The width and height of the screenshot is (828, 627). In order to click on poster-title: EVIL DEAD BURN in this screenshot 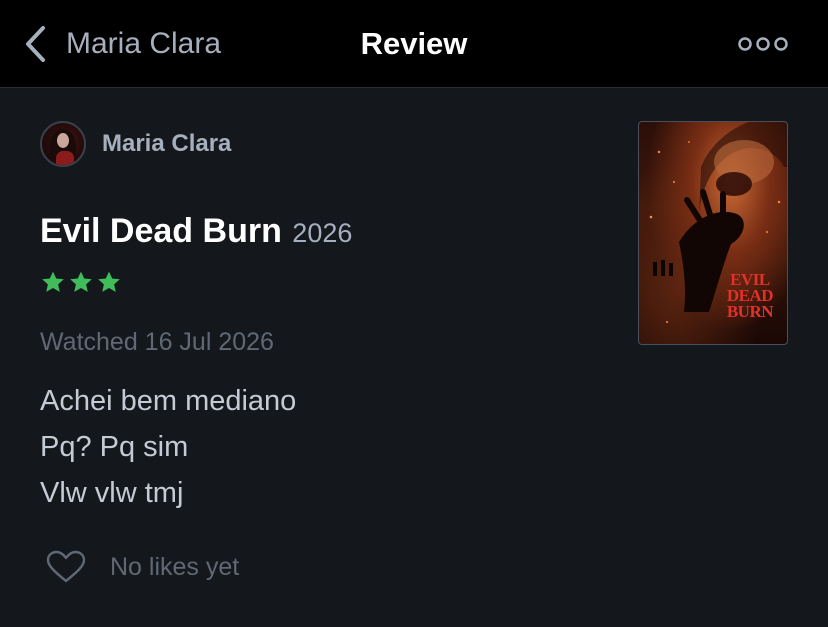, I will do `click(750, 296)`.